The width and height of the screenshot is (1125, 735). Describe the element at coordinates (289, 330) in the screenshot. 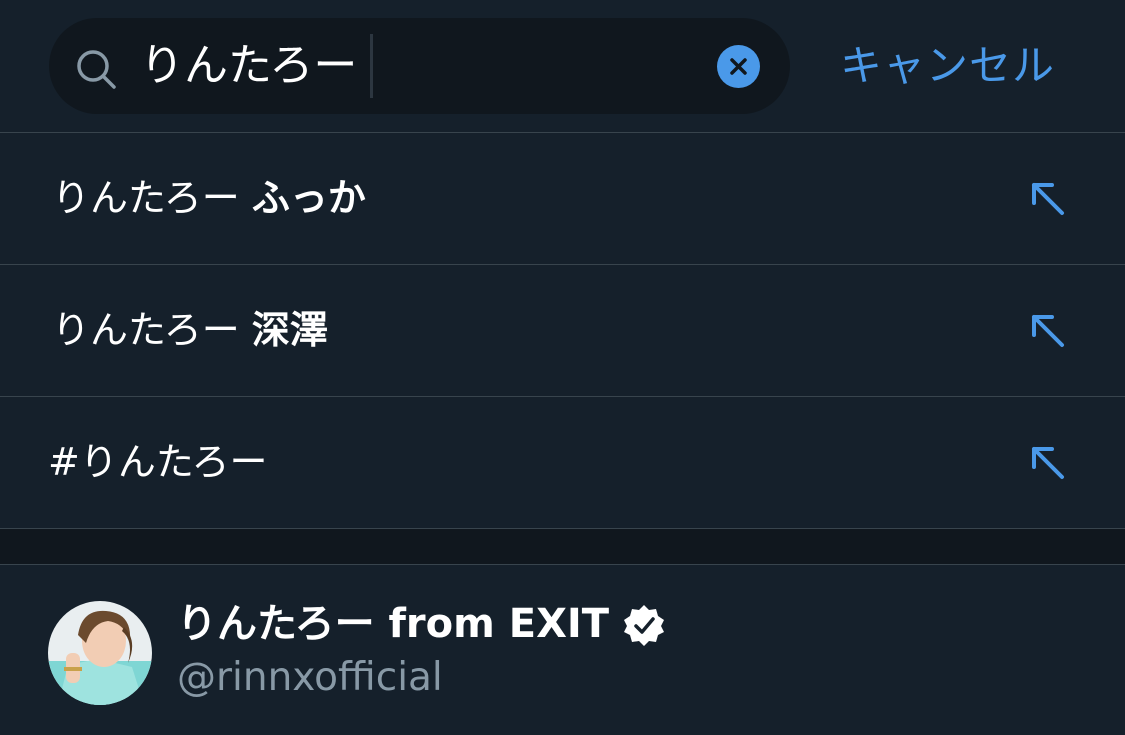

I see `suggestion-completion: 深澤` at that location.